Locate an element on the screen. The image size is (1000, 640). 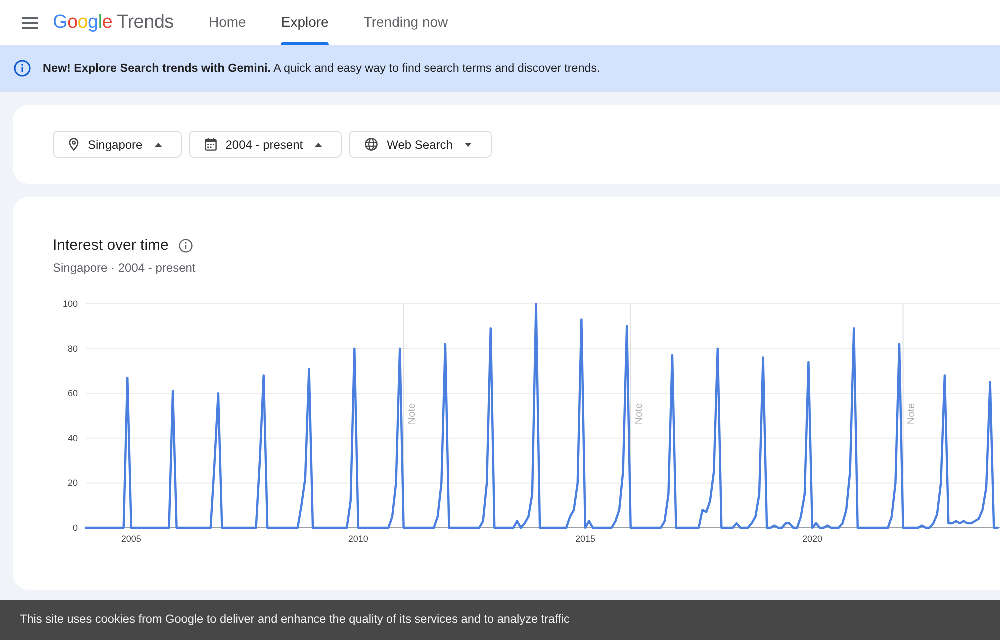
y-tick-label: 40 is located at coordinates (73, 438).